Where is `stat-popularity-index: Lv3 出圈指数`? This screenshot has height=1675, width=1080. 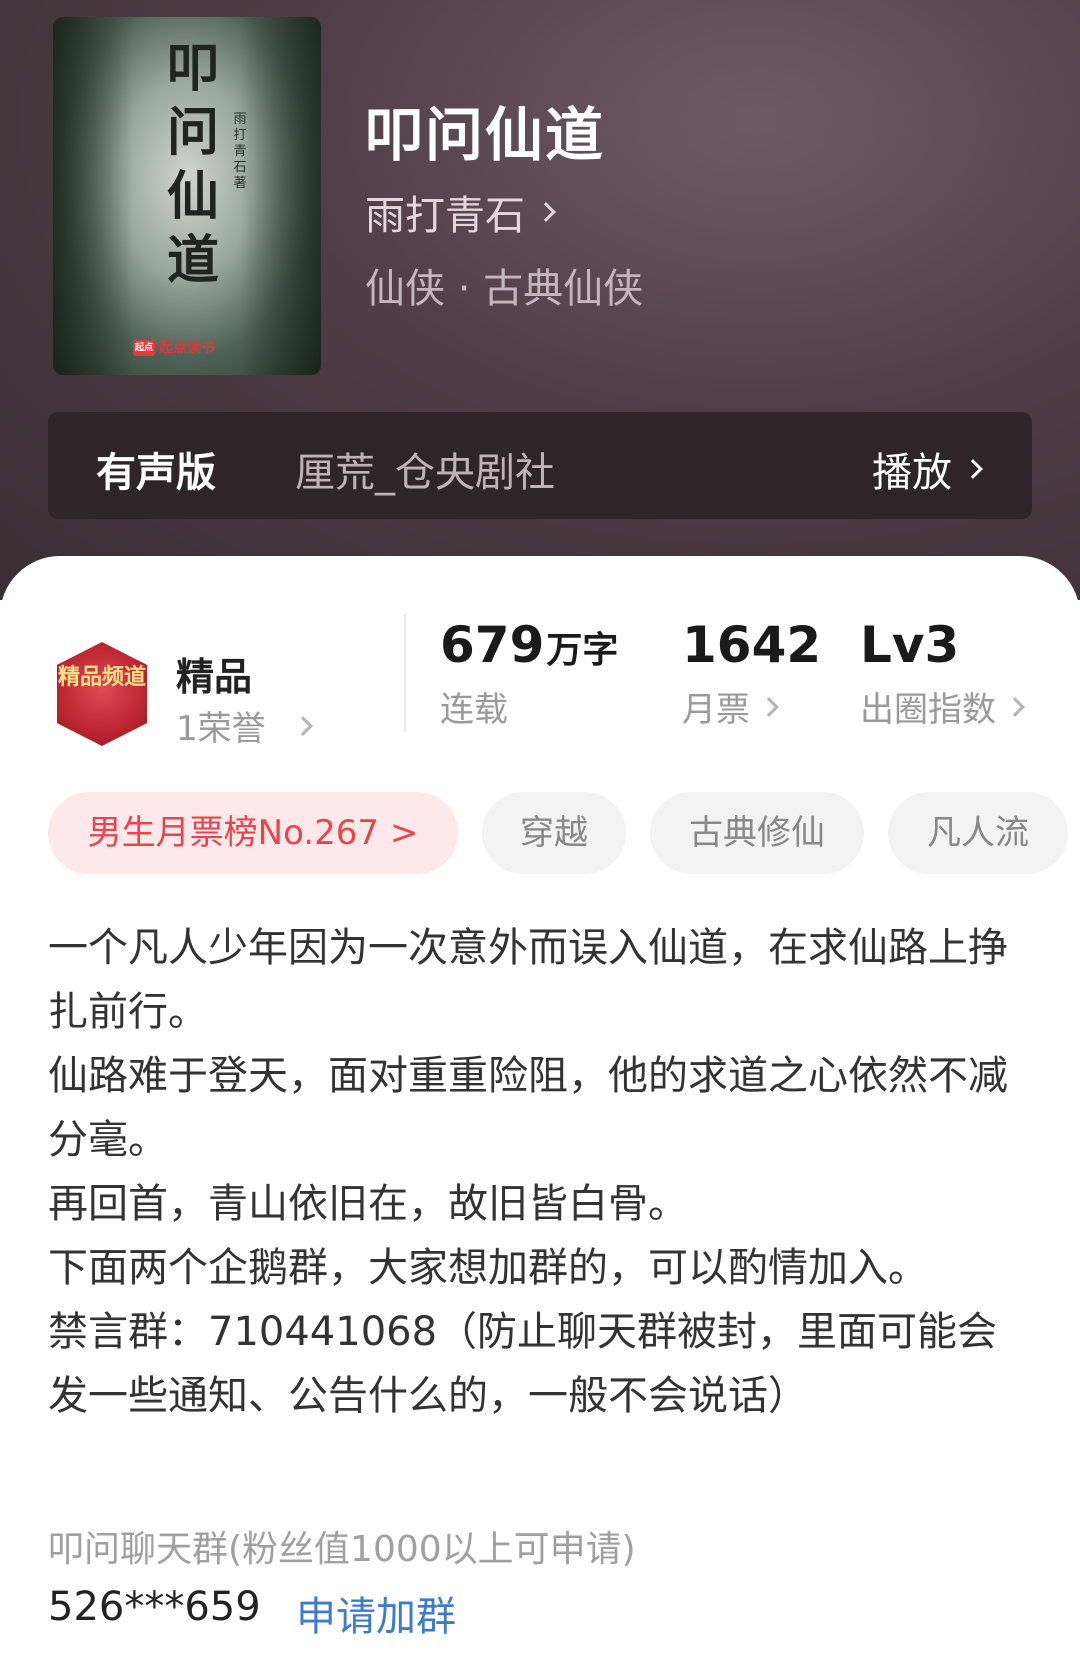
stat-popularity-index: Lv3 出圈指数 is located at coordinates (942, 673).